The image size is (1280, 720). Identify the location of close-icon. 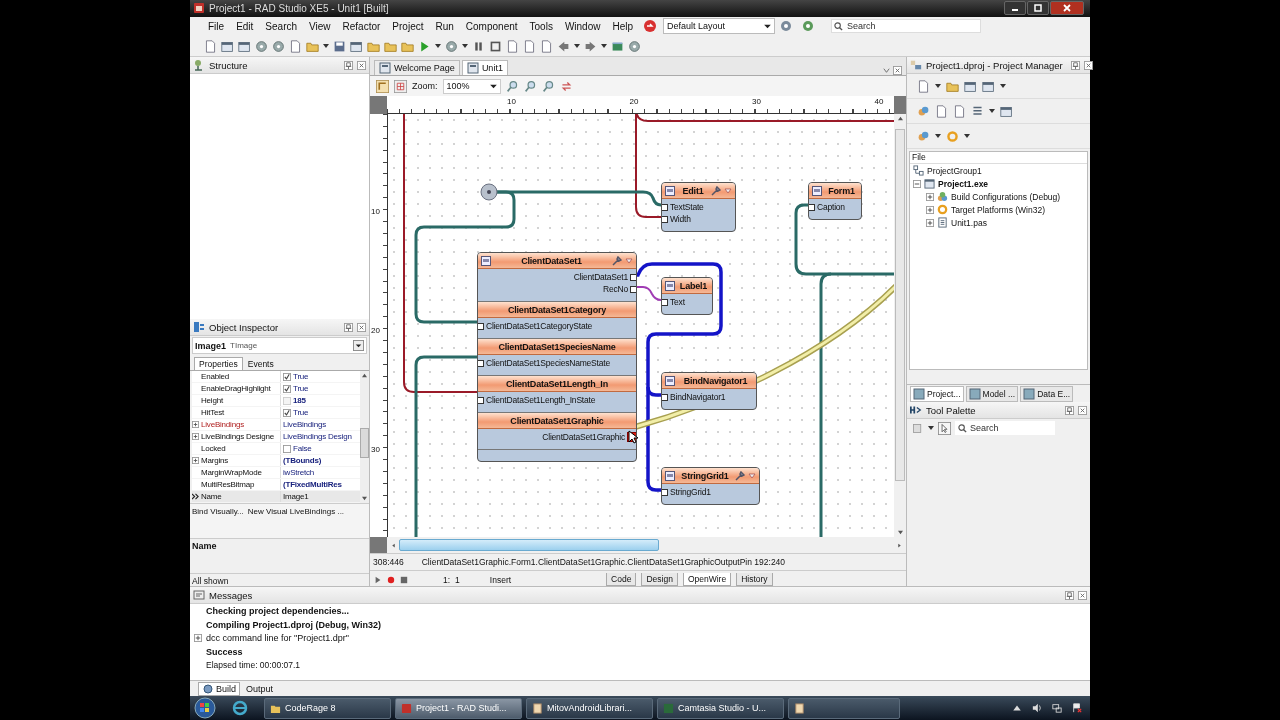
(1088, 65).